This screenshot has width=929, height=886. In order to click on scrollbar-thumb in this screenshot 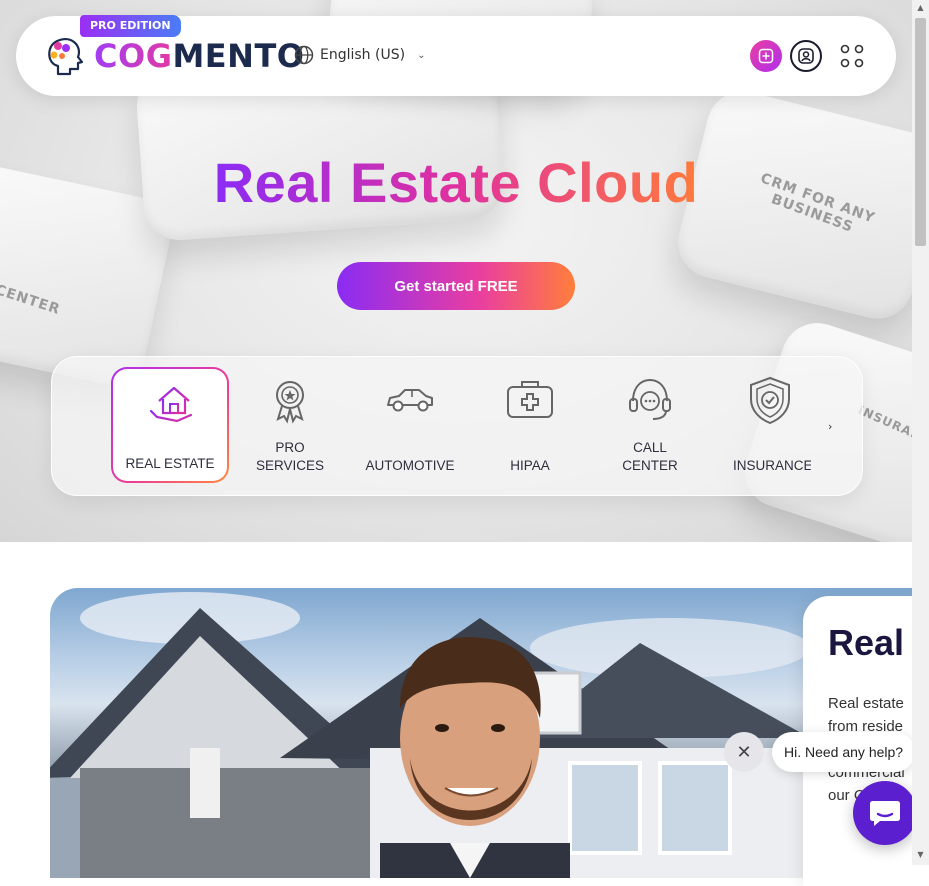, I will do `click(920, 132)`.